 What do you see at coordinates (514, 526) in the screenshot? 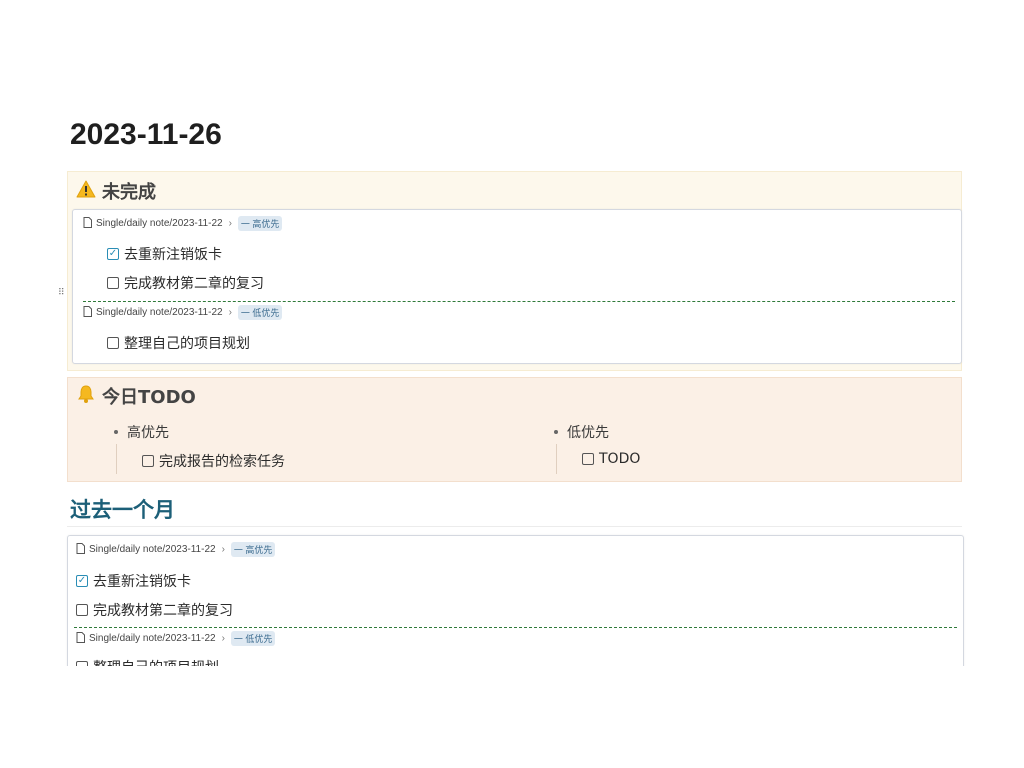
I see `section-divider` at bounding box center [514, 526].